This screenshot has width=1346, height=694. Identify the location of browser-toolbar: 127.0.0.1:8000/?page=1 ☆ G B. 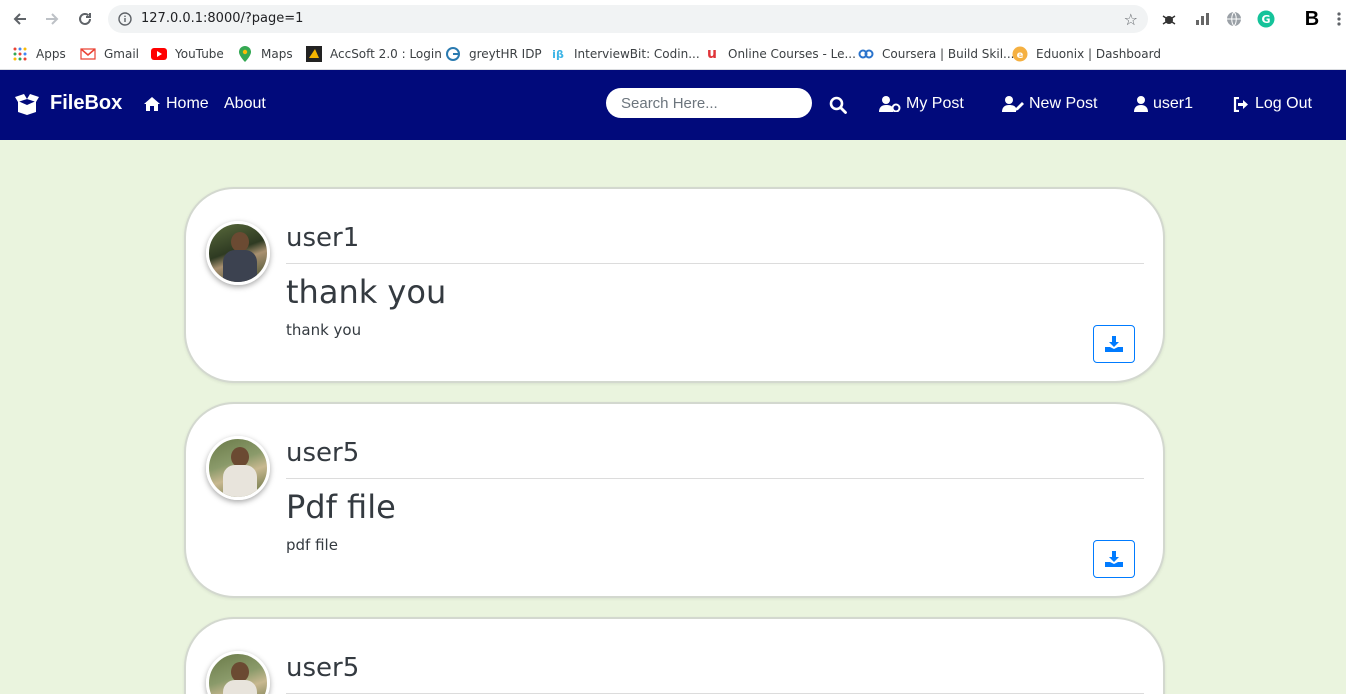
(673, 19).